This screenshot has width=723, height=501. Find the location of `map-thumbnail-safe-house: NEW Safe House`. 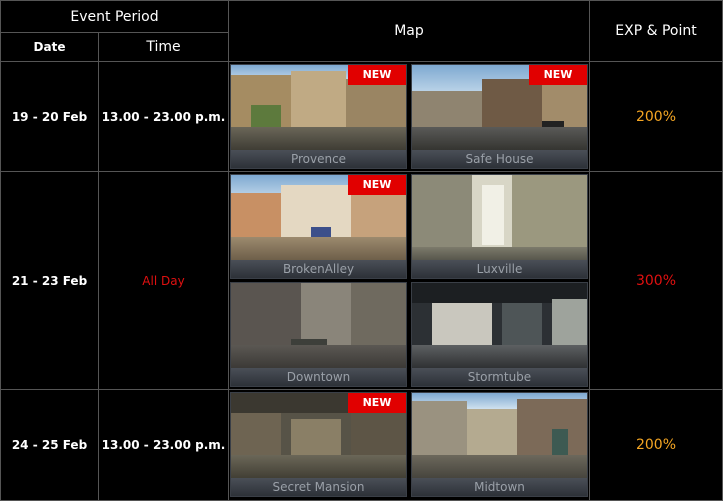

map-thumbnail-safe-house: NEW Safe House is located at coordinates (499, 116).